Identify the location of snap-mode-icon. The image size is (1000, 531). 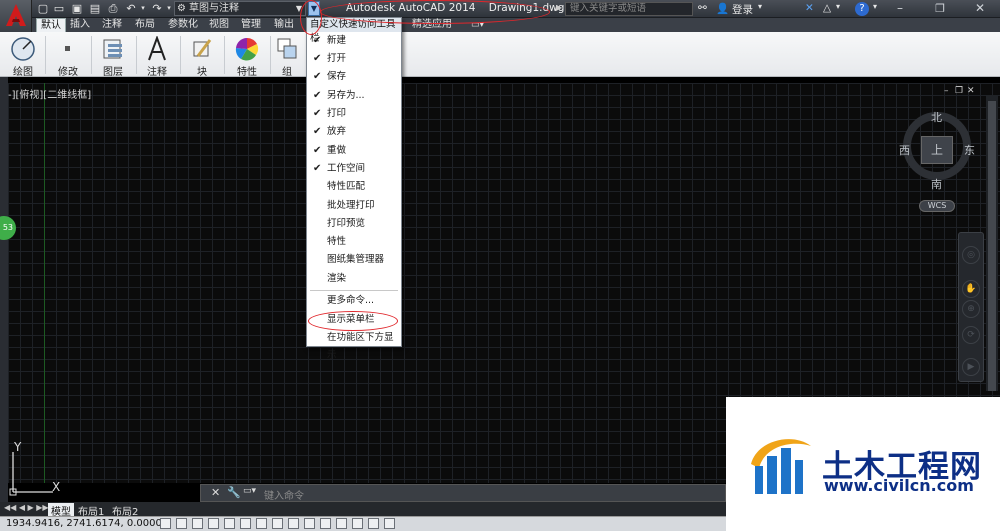
(181, 523).